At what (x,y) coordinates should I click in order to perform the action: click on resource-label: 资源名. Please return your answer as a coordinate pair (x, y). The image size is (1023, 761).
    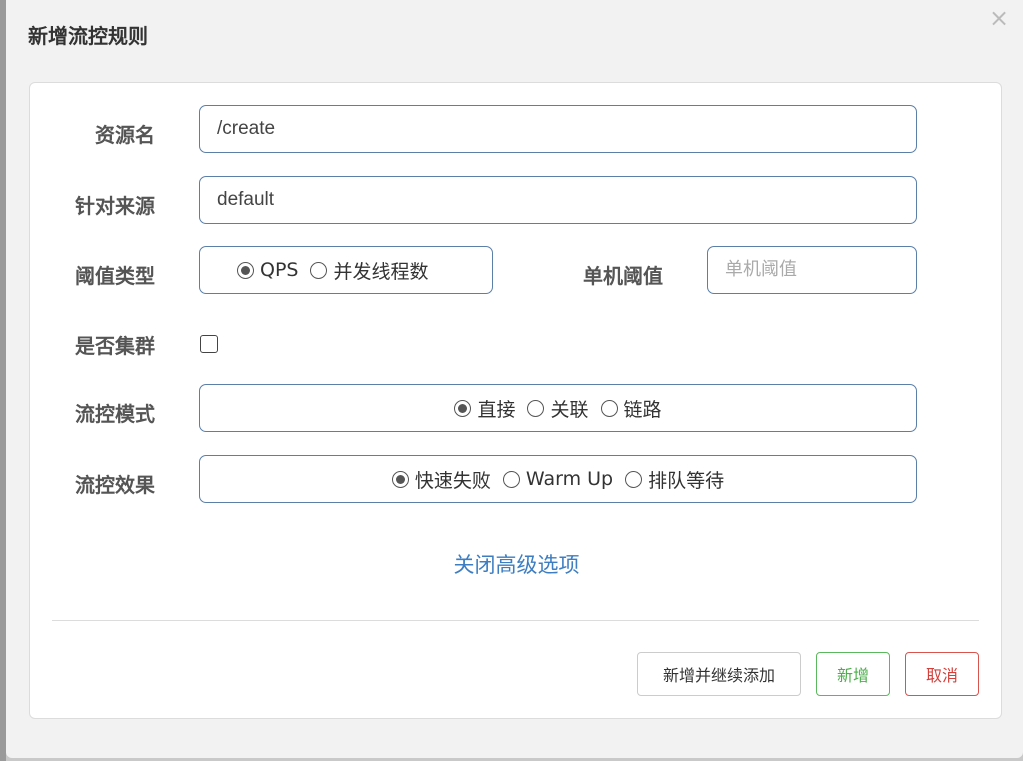
    Looking at the image, I should click on (125, 135).